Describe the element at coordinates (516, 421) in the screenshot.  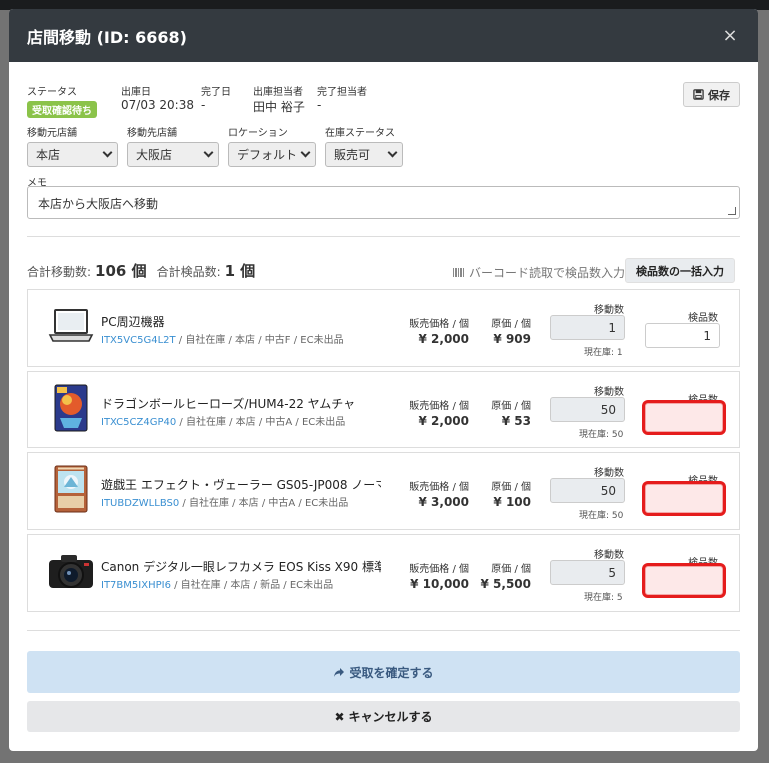
I see `cost-value: ¥ 53` at that location.